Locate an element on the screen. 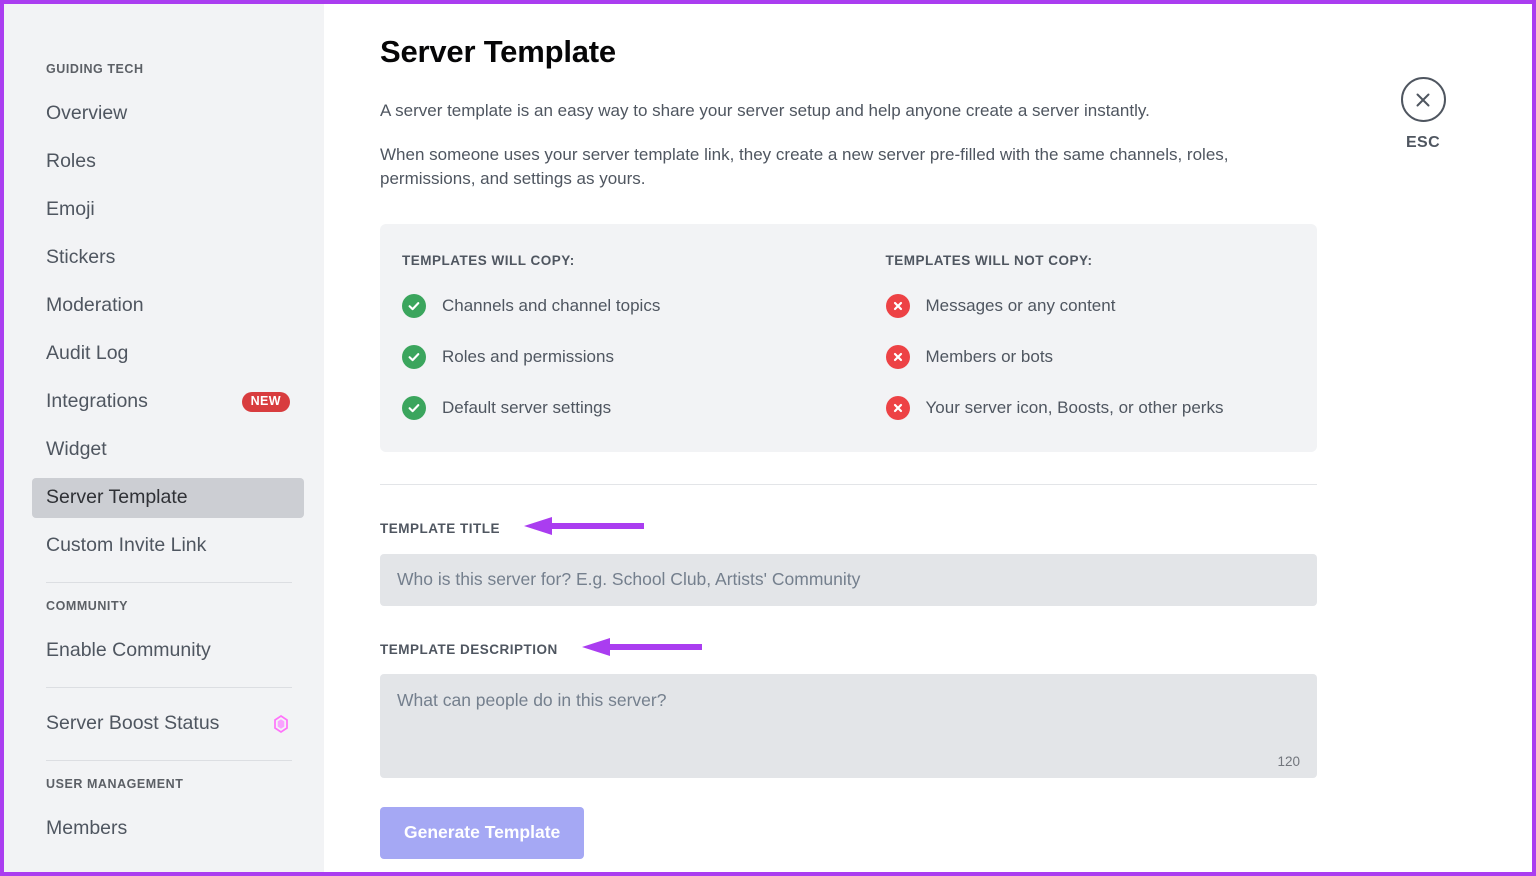 This screenshot has width=1536, height=876. sidebar-item-label: Enable Community is located at coordinates (128, 650).